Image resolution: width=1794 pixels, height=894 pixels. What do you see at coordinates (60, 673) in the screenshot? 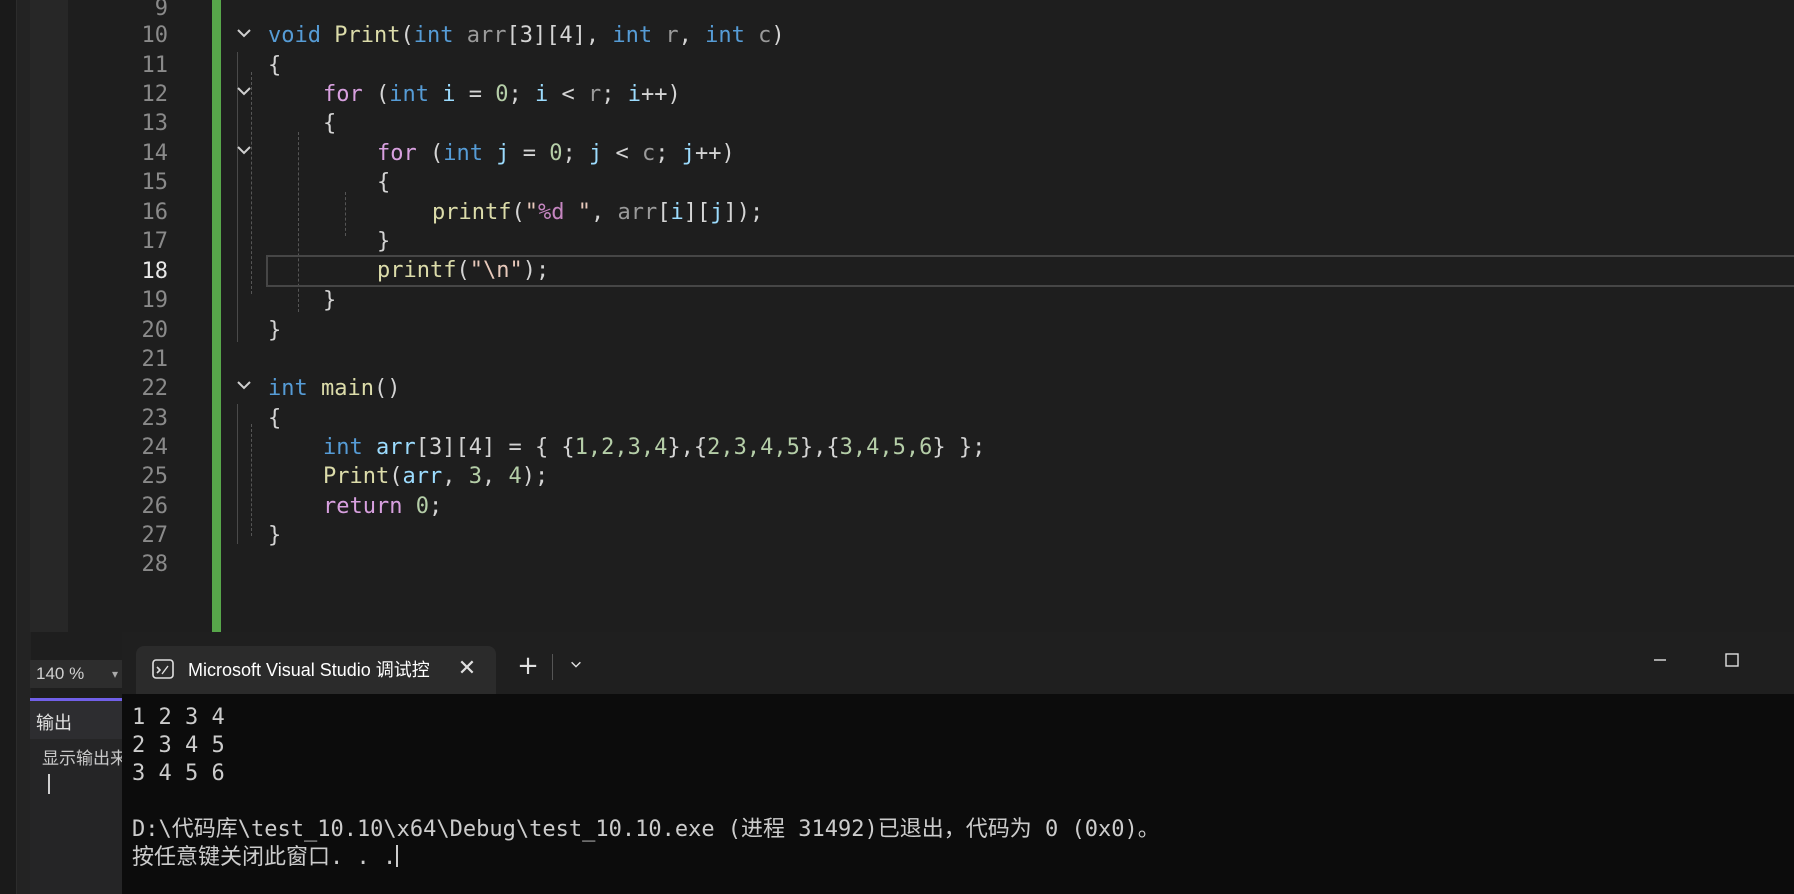
I see `zoom-level-value: 140 %` at bounding box center [60, 673].